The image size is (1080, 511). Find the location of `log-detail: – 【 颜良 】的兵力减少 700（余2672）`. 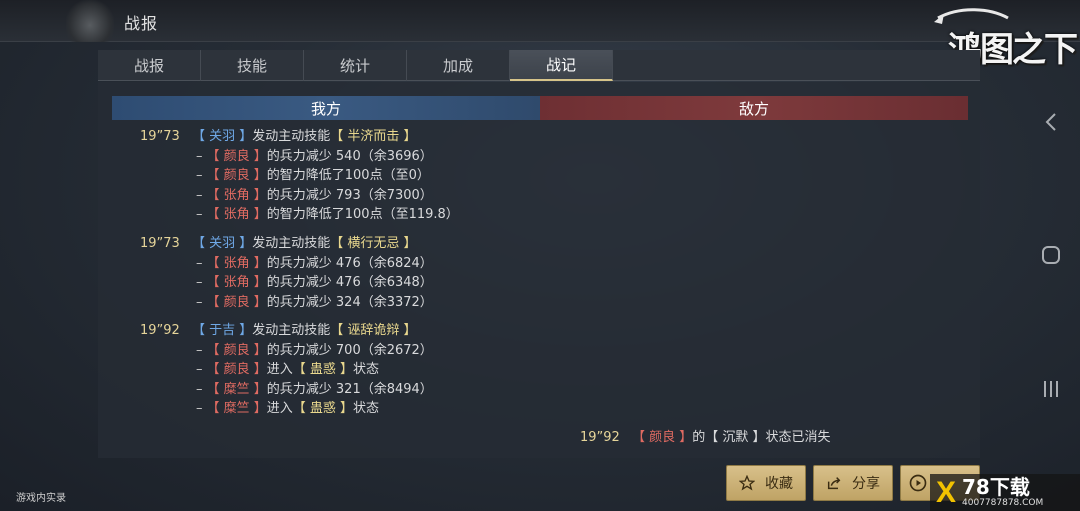

log-detail: – 【 颜良 】的兵力减少 700（余2672） is located at coordinates (314, 350).